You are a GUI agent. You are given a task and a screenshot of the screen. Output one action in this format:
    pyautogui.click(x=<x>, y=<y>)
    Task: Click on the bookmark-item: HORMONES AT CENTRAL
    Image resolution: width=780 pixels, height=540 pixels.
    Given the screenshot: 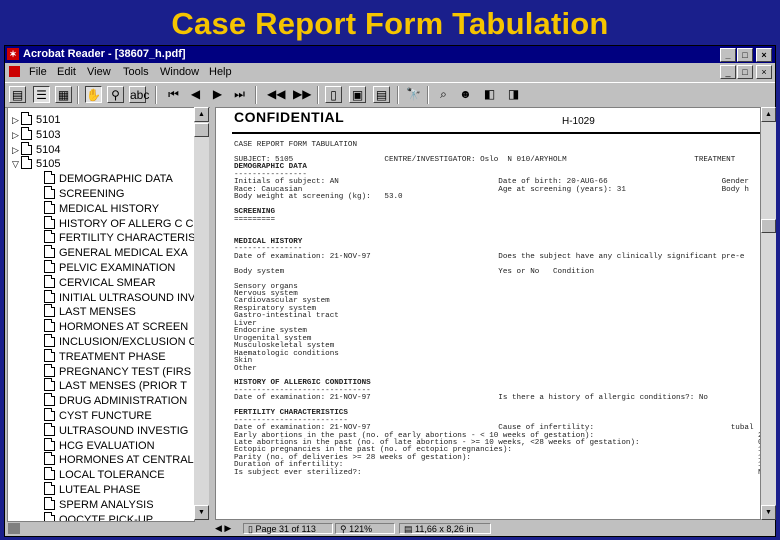 What is the action you would take?
    pyautogui.click(x=119, y=459)
    